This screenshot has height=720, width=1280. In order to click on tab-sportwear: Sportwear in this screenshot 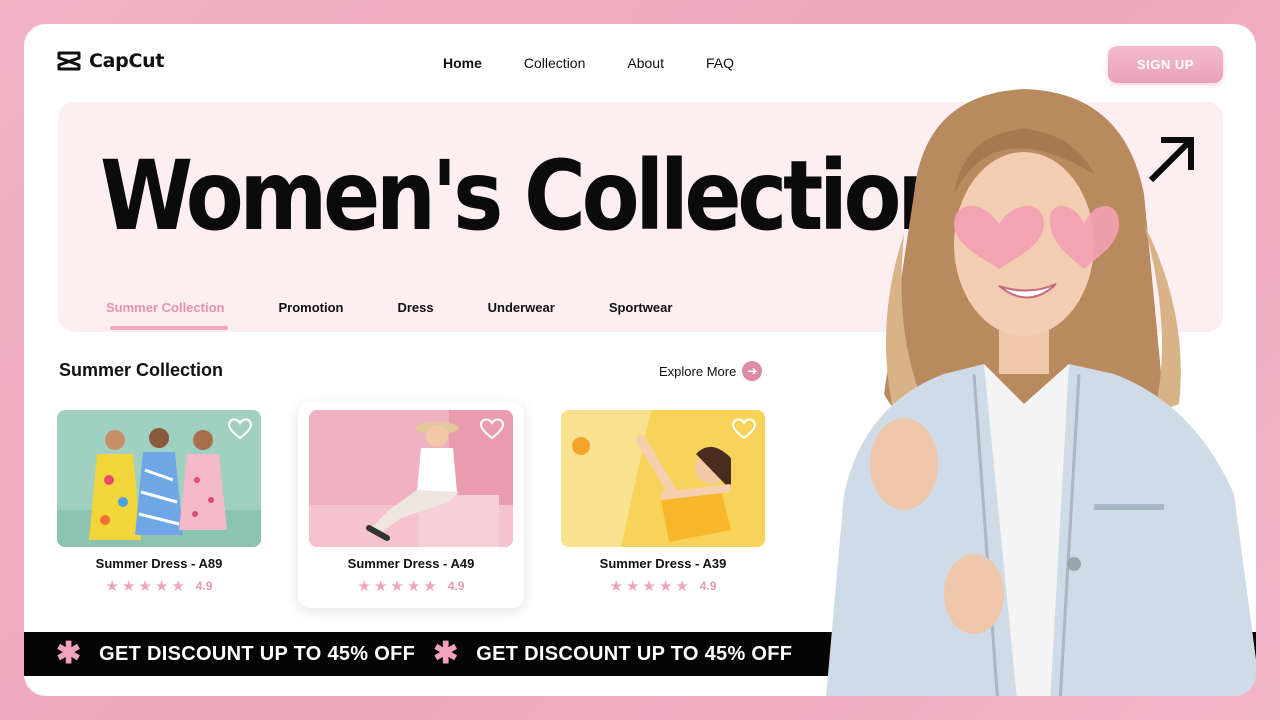, I will do `click(641, 307)`.